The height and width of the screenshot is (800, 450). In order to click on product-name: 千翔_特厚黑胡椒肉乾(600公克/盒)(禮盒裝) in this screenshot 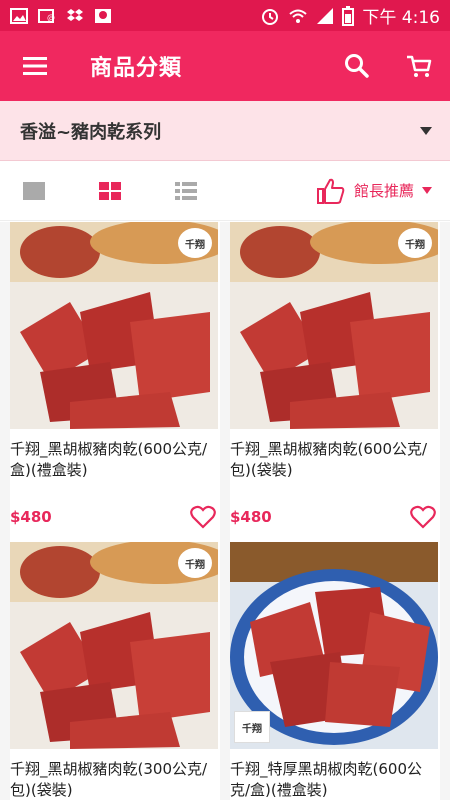, I will do `click(326, 779)`.